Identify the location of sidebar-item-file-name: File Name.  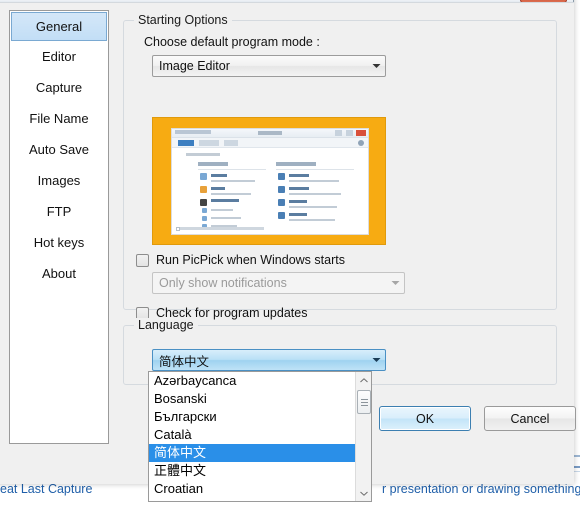
(59, 118).